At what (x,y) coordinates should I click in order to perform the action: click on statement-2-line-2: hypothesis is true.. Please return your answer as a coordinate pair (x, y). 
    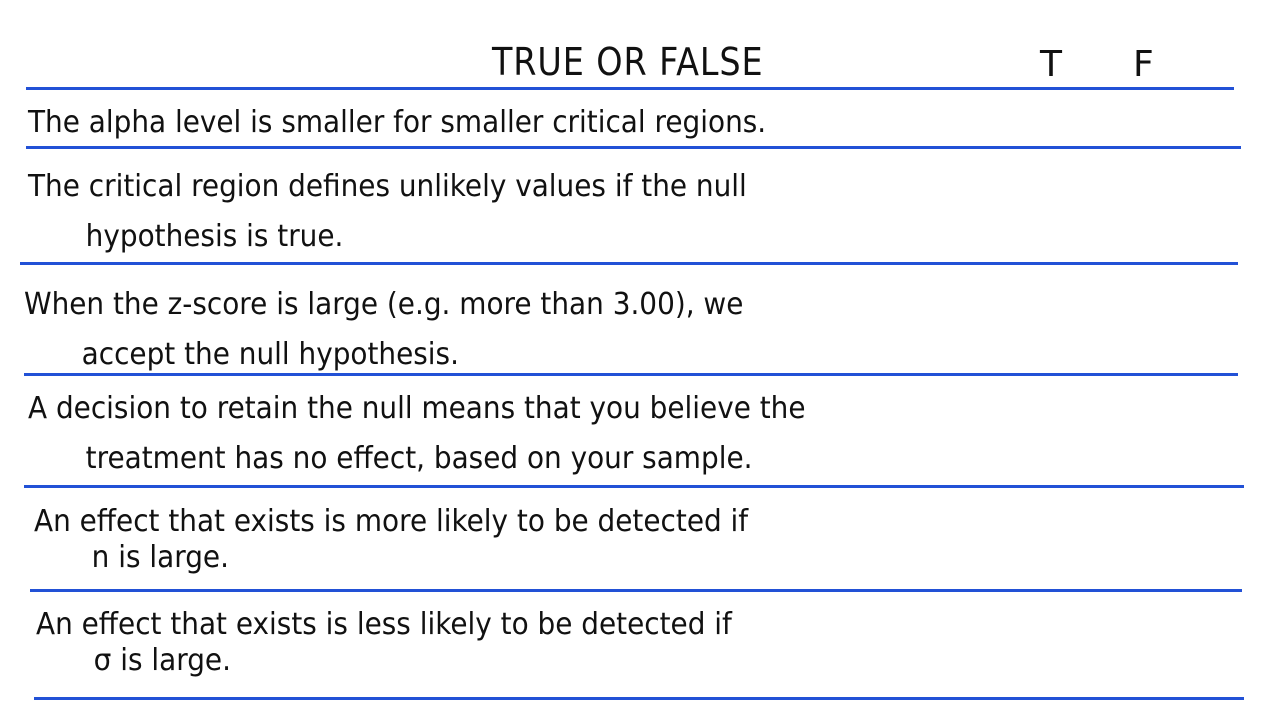
    Looking at the image, I should click on (214, 236).